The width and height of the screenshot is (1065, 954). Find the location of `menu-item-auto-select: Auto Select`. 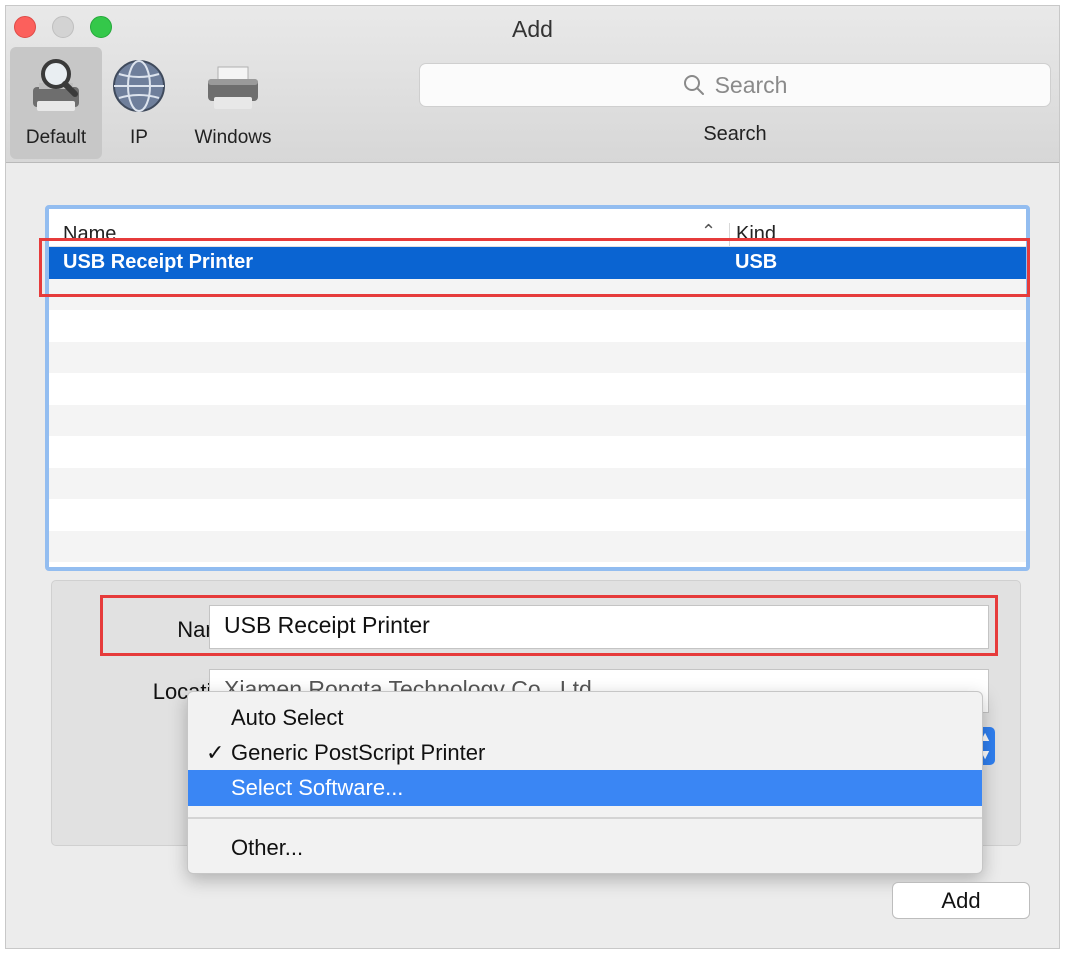

menu-item-auto-select: Auto Select is located at coordinates (585, 718).